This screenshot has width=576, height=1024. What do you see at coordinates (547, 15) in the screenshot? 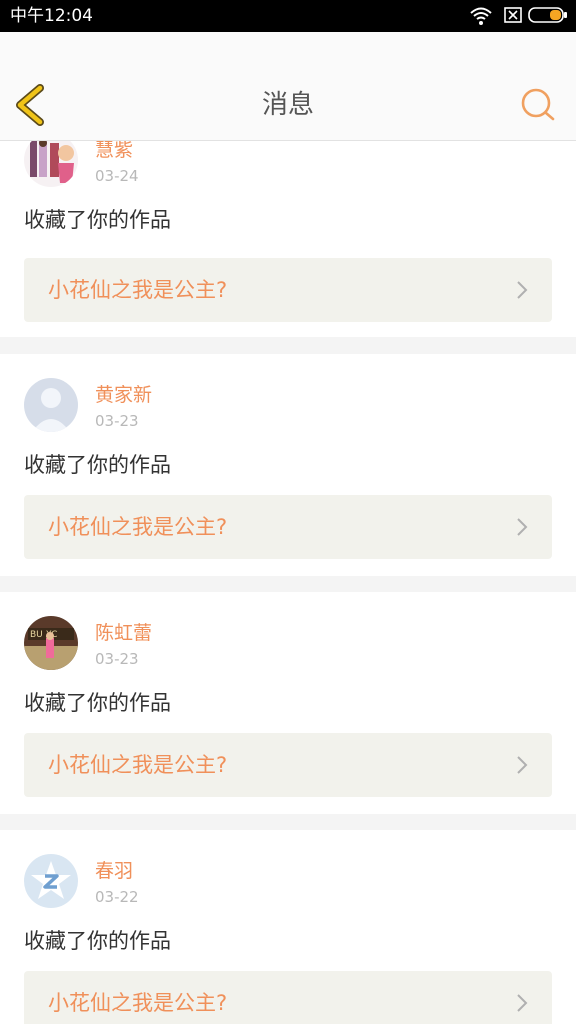
I see `battery-icon` at bounding box center [547, 15].